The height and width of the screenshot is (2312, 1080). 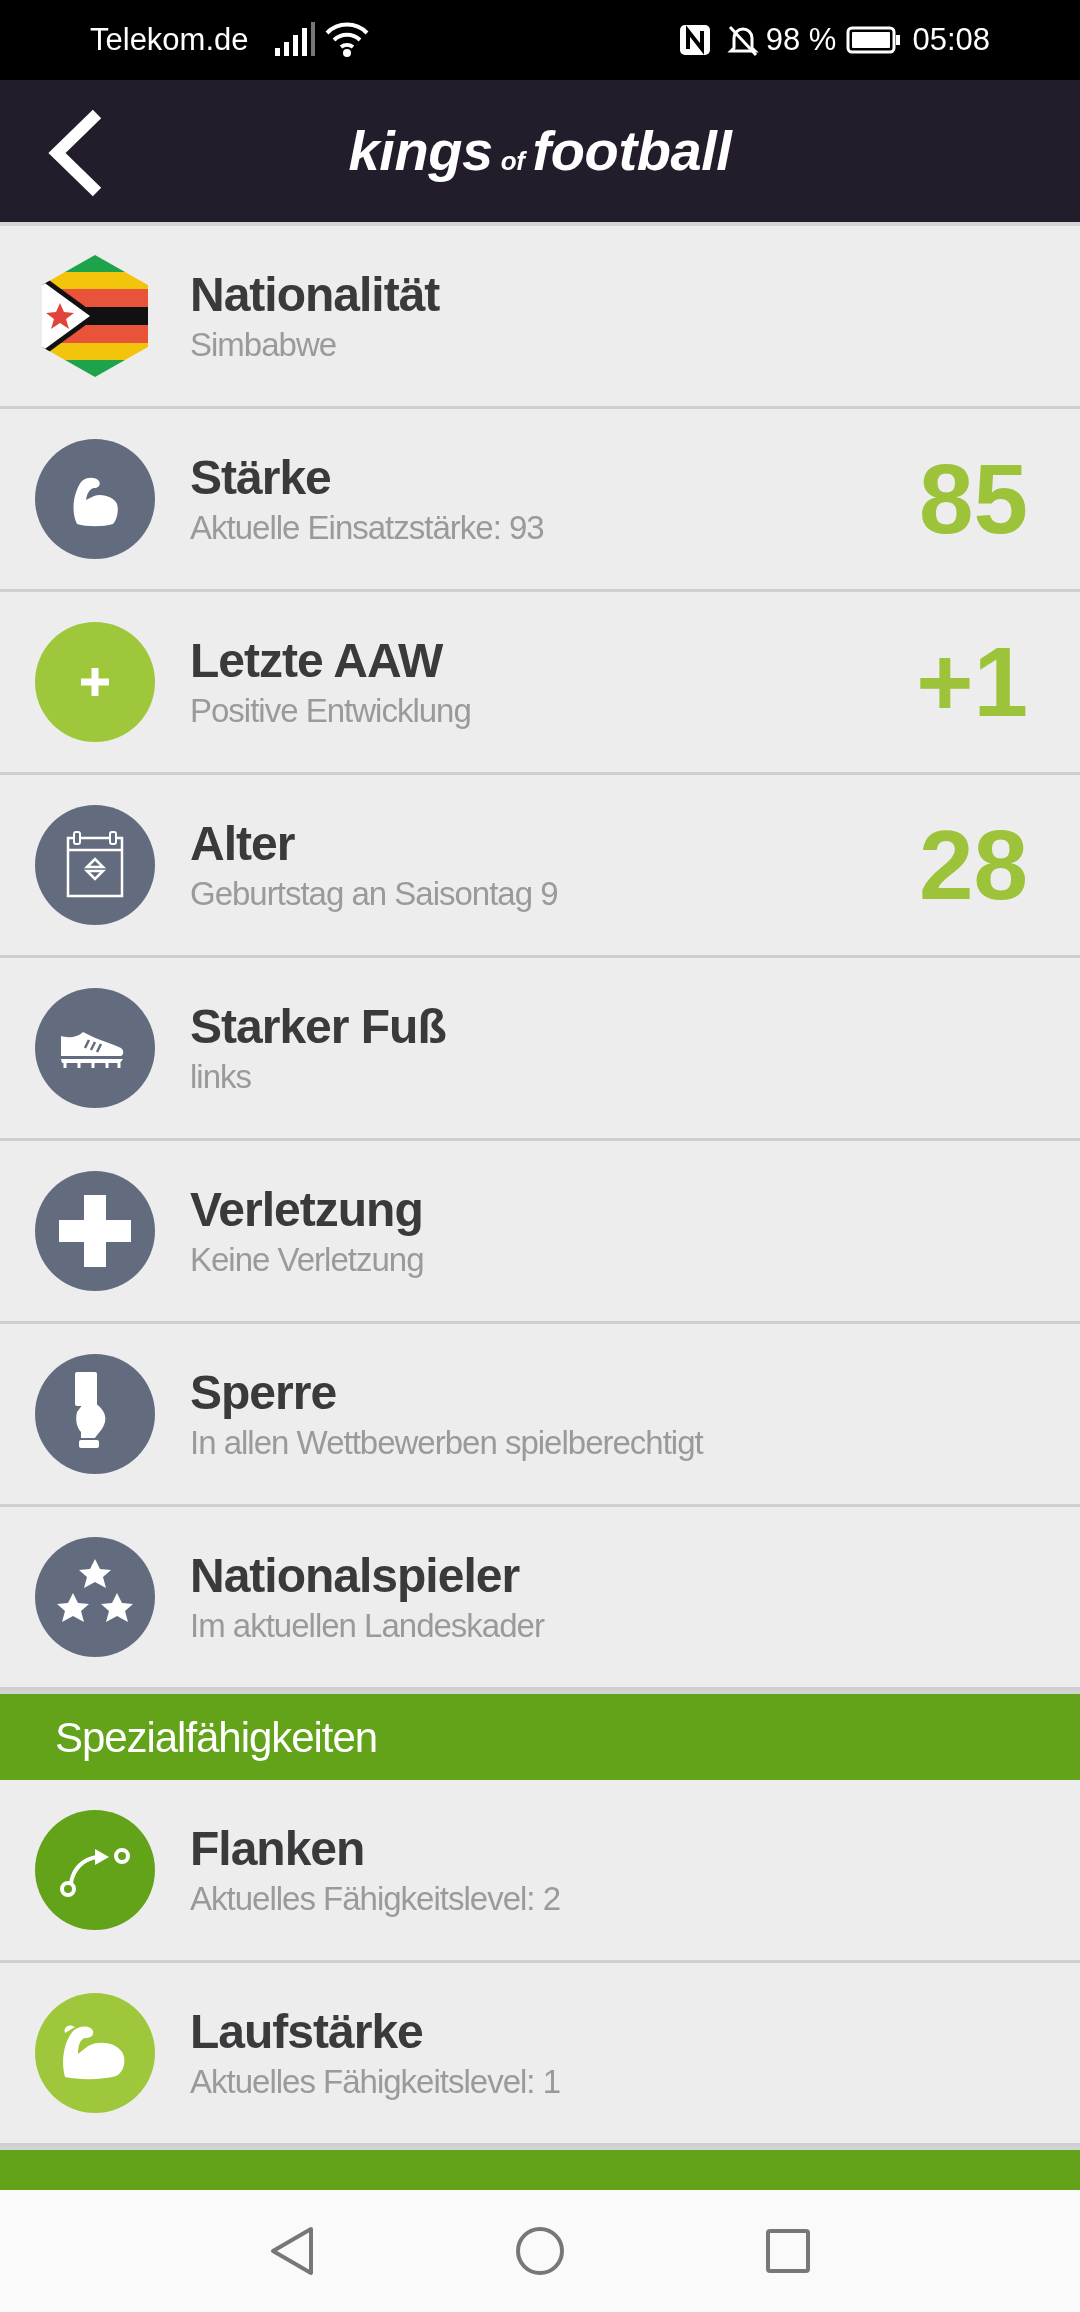 I want to click on logo-text: football, so click(x=632, y=151).